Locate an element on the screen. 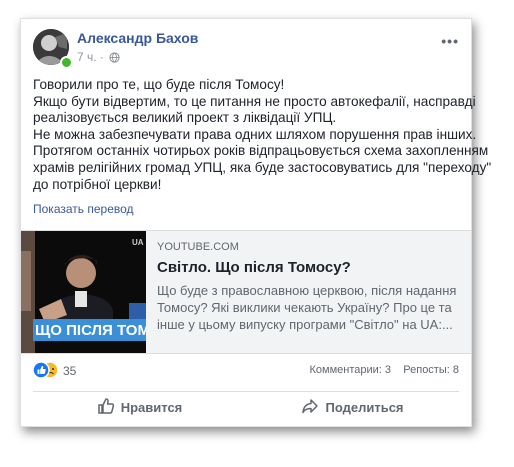 Image resolution: width=514 pixels, height=467 pixels. post-time: 7 ч. · is located at coordinates (90, 57).